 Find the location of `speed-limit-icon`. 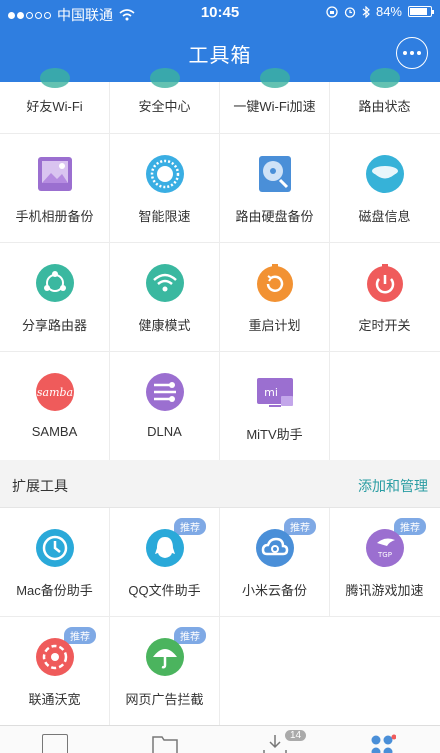

speed-limit-icon is located at coordinates (165, 174).